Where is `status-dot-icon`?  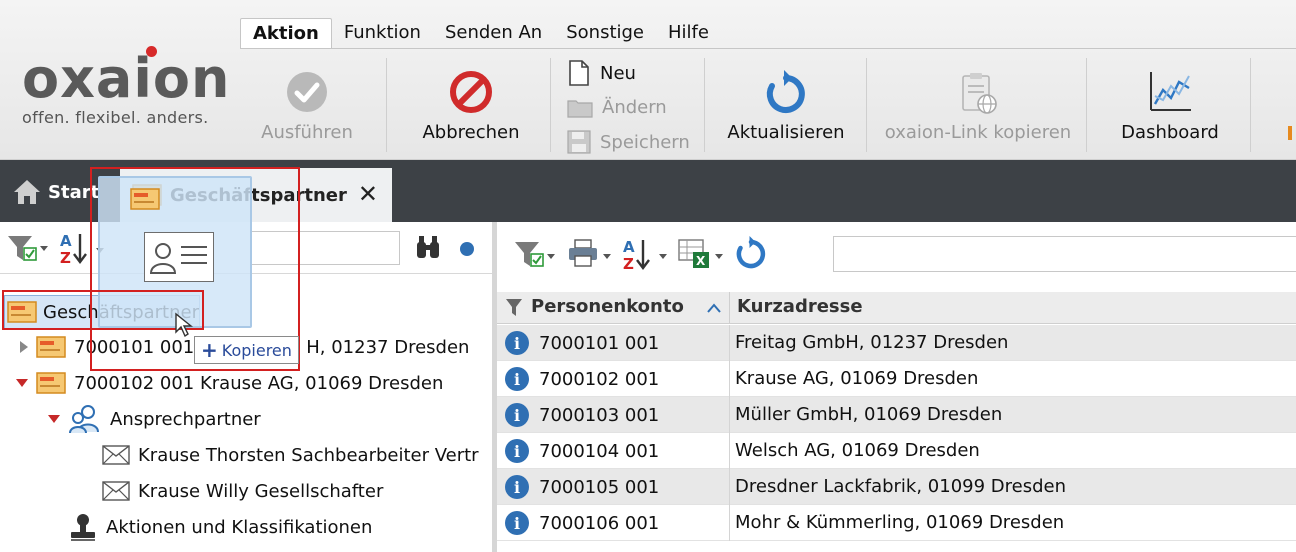
status-dot-icon is located at coordinates (467, 249).